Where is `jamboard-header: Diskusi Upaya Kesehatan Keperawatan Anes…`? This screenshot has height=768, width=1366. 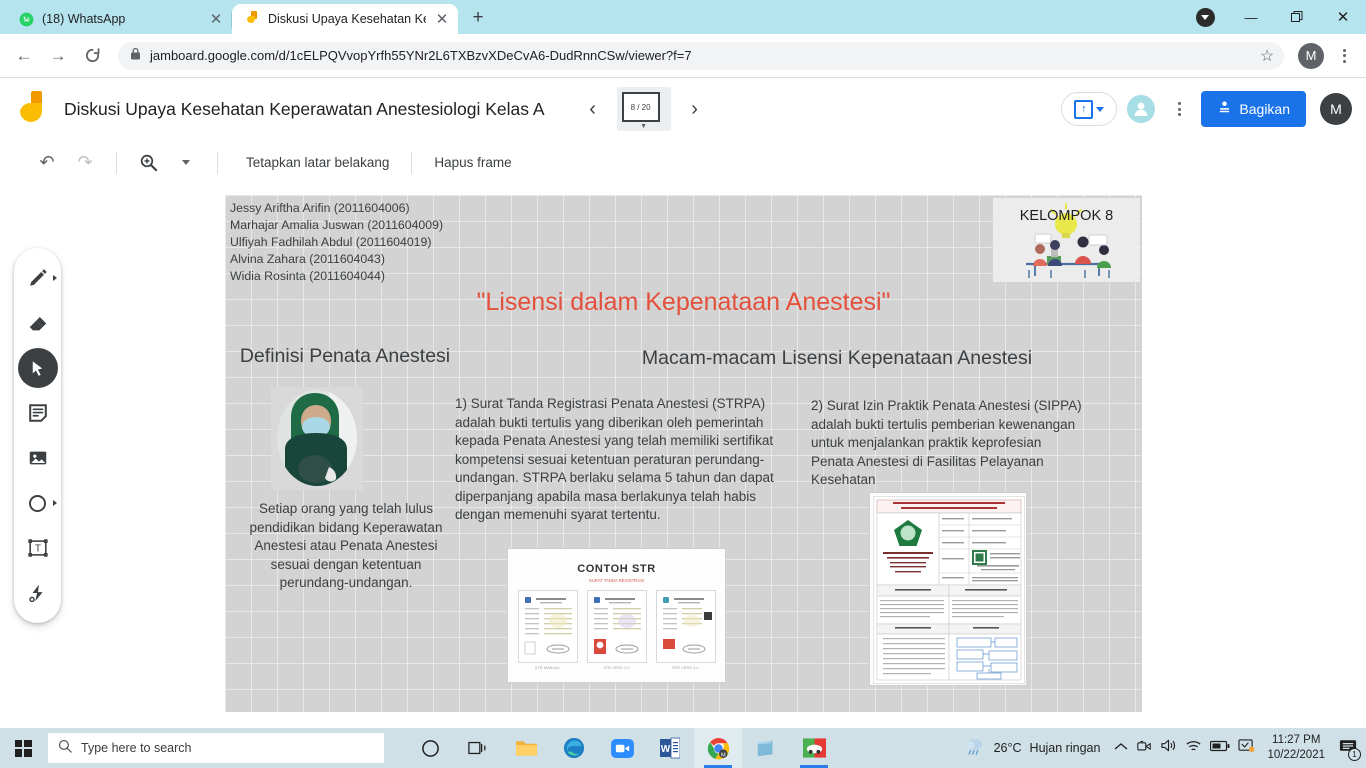
jamboard-header: Diskusi Upaya Kesehatan Keperawatan Anes… is located at coordinates (683, 109).